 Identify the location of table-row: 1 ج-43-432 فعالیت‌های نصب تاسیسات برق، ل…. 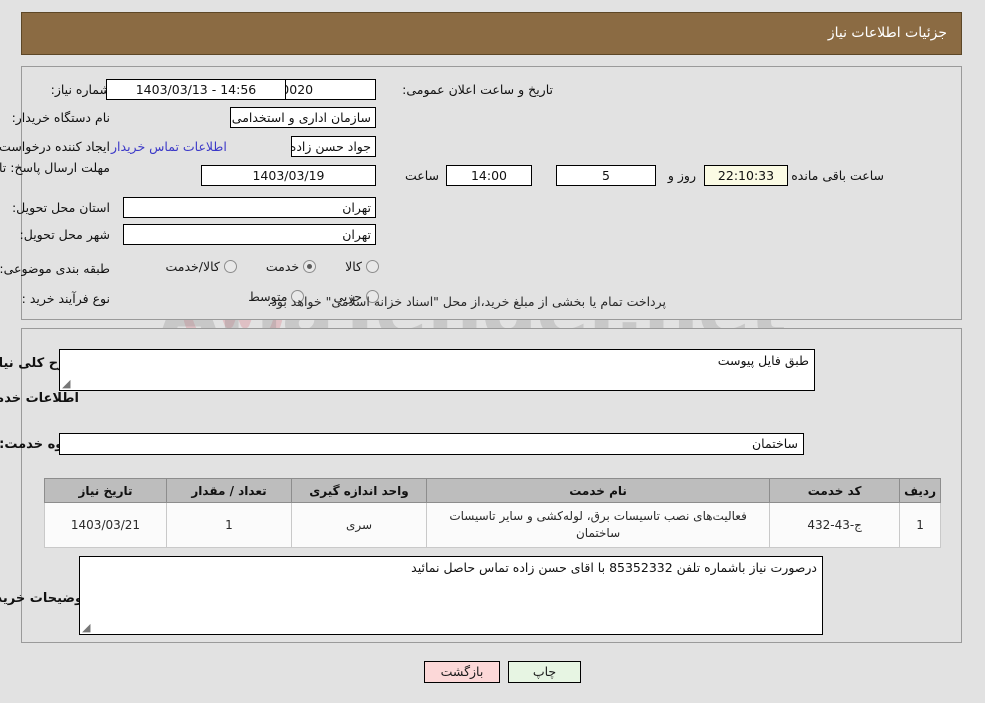
(493, 525).